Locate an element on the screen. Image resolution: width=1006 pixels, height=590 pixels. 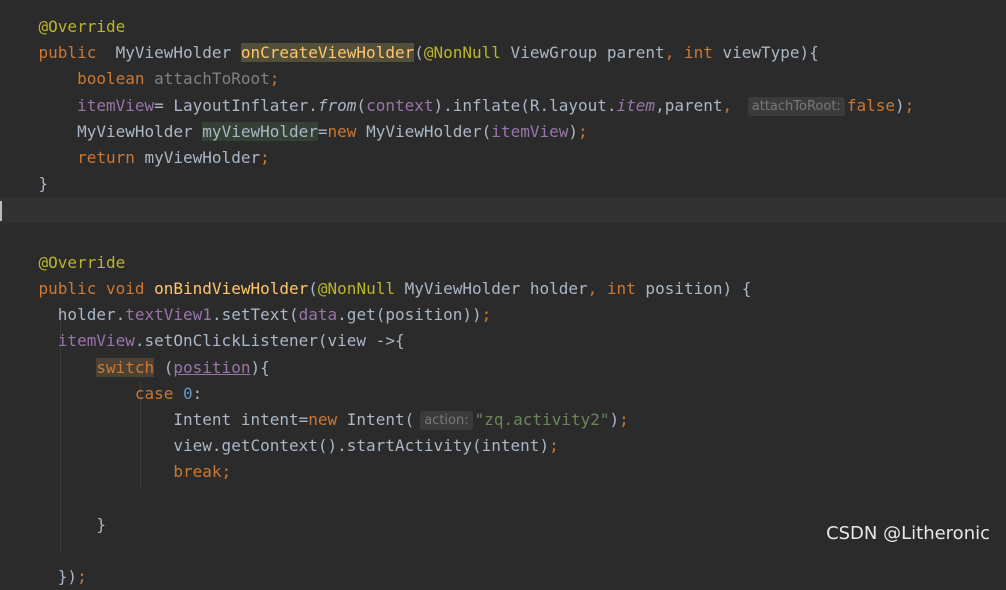
code-line: view.getContext().startActivity(intent); is located at coordinates (503, 446).